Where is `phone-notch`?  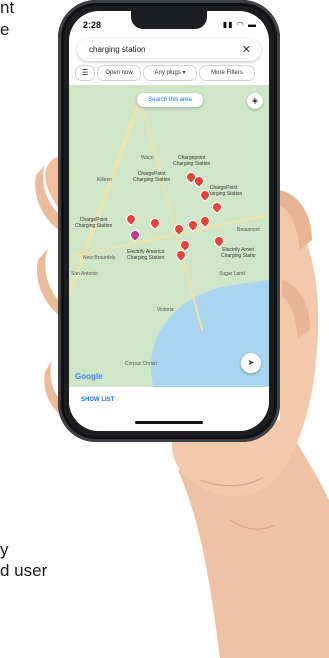 phone-notch is located at coordinates (169, 20).